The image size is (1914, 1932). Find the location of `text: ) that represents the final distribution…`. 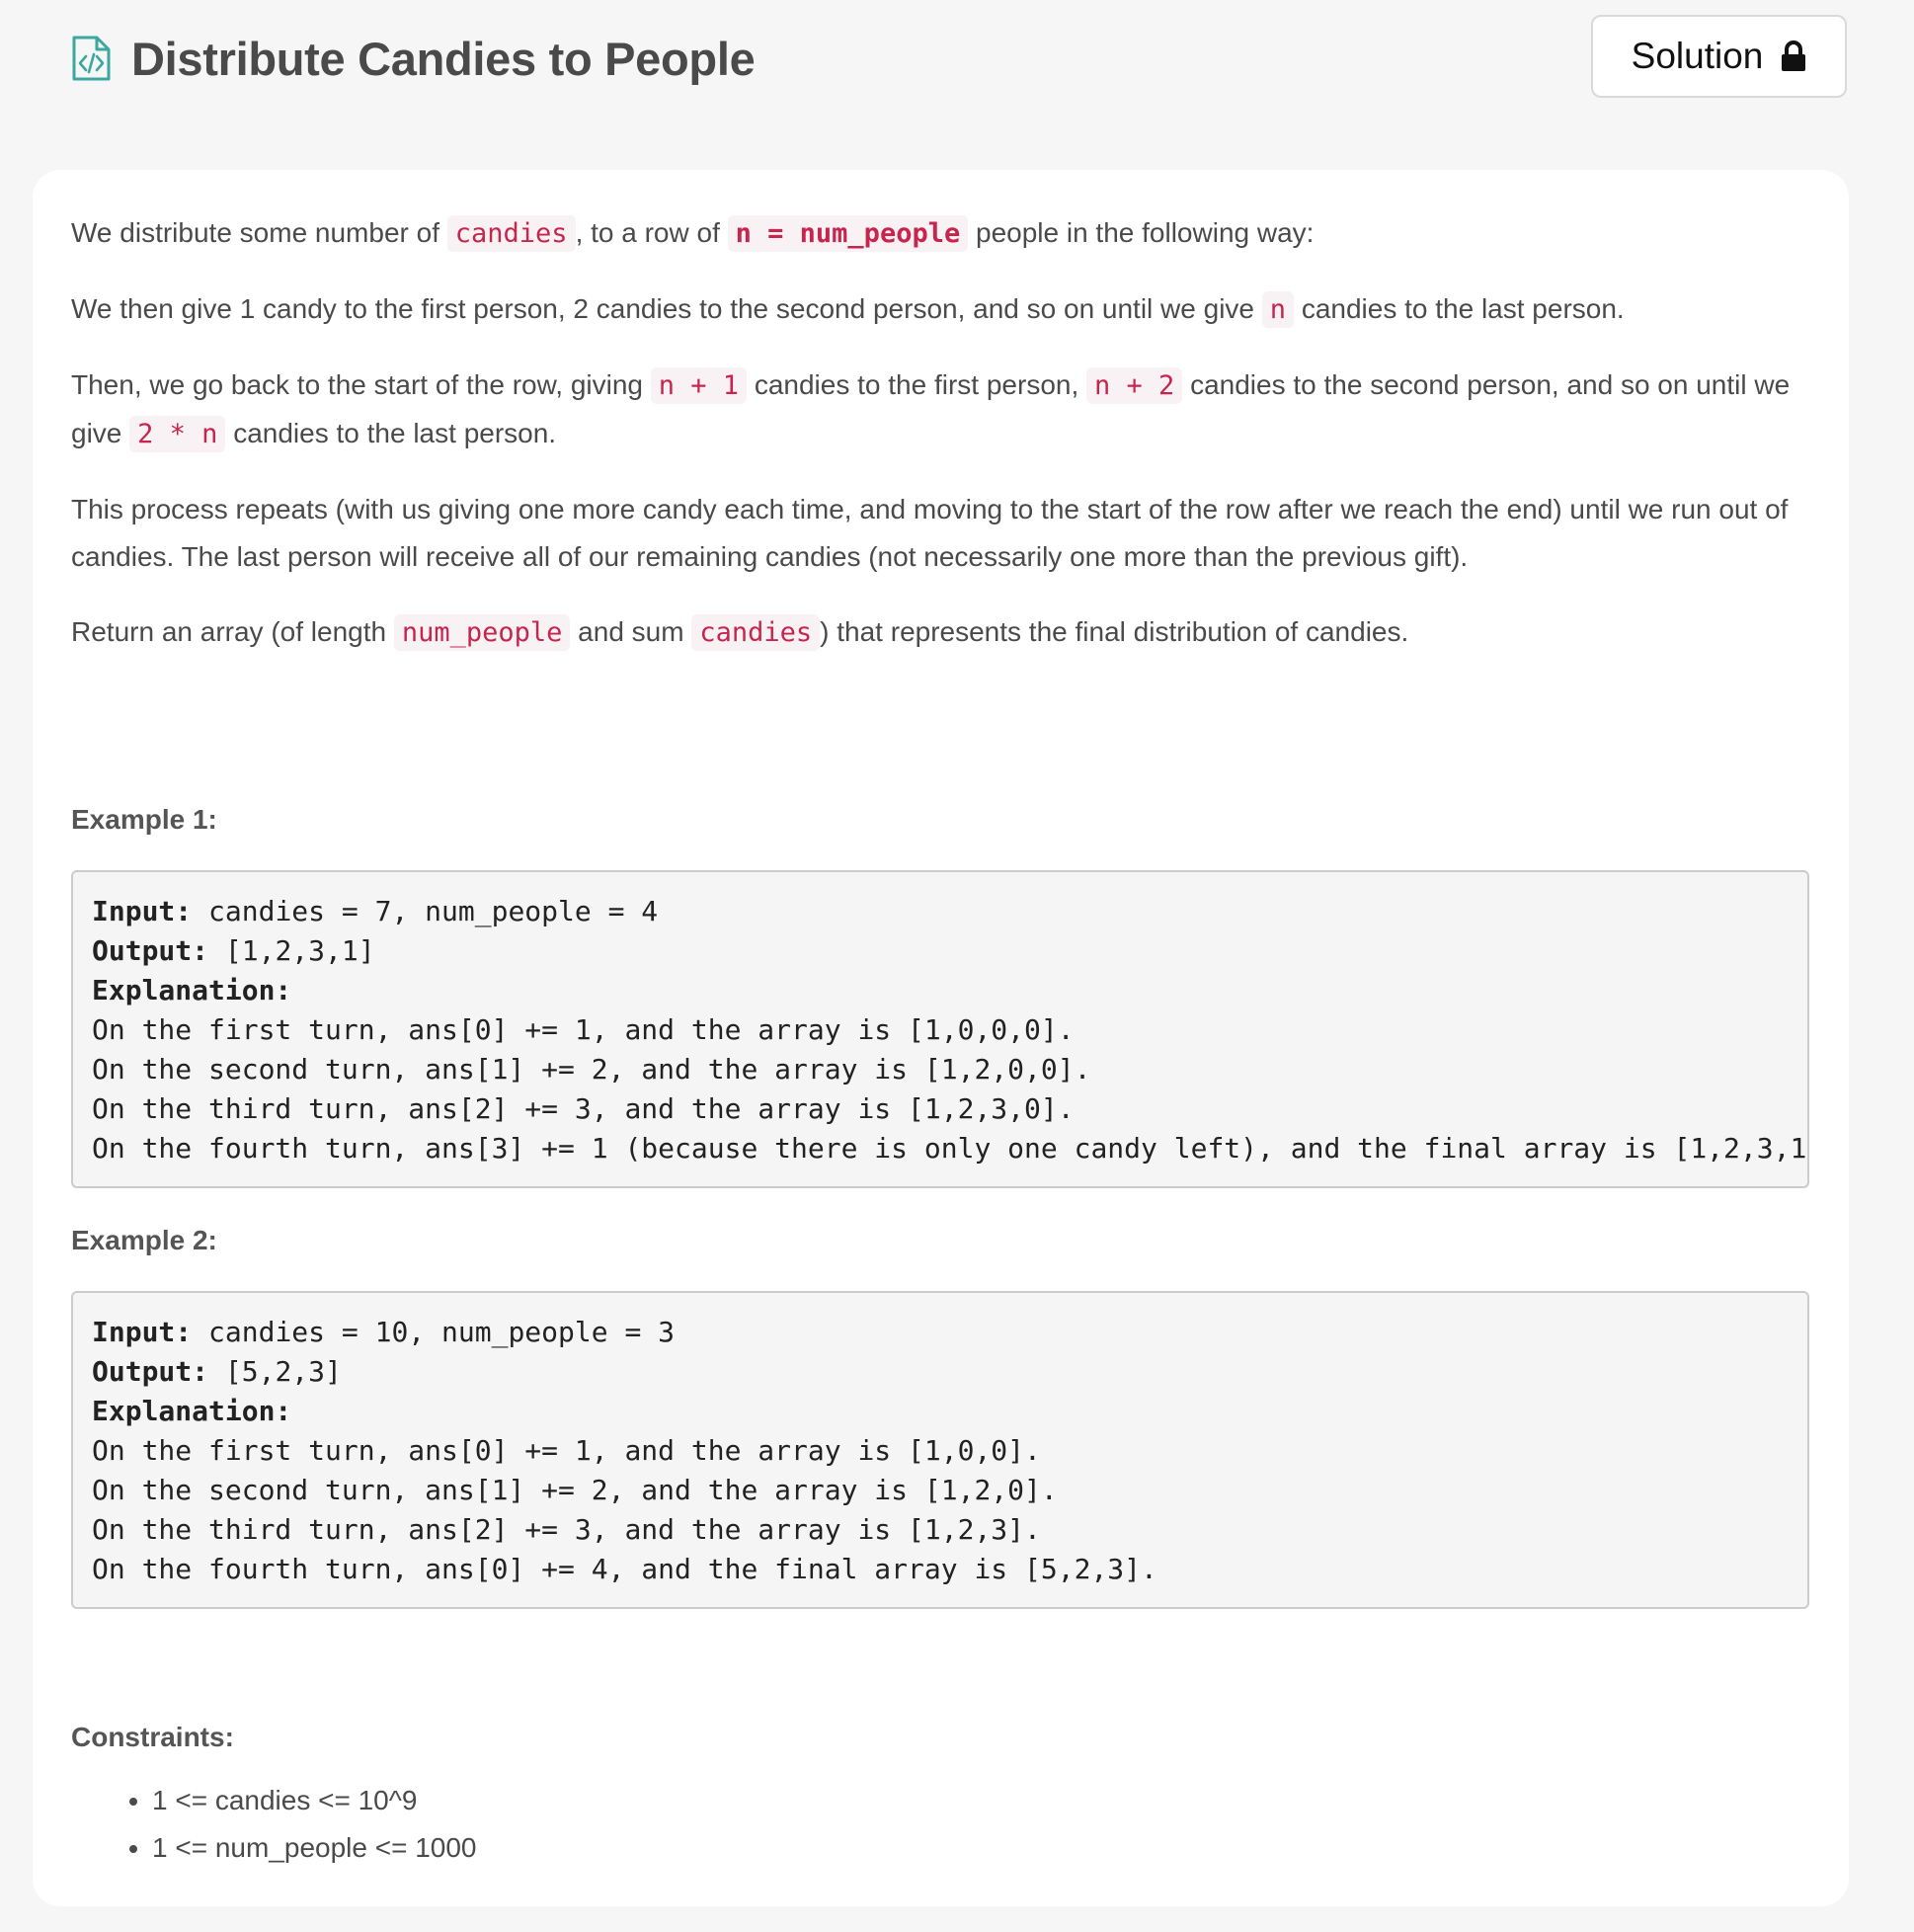

text: ) that represents the final distribution… is located at coordinates (1114, 631).